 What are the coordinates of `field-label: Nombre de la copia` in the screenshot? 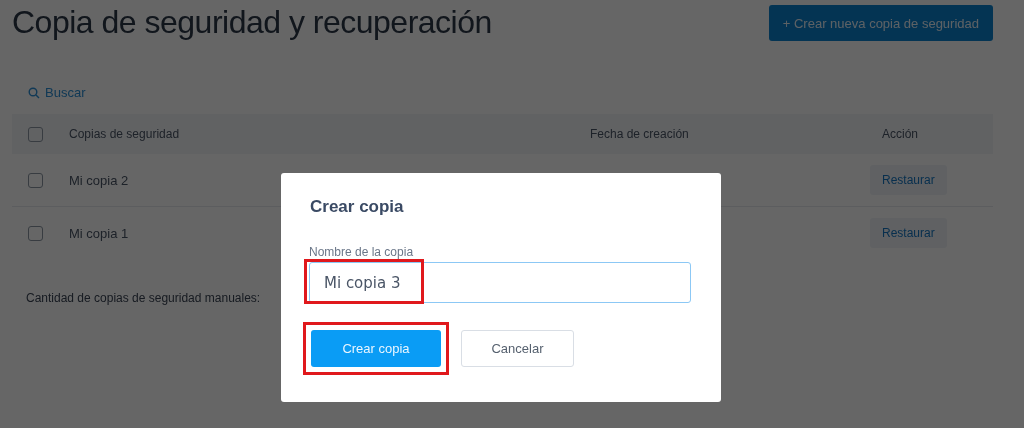 It's located at (362, 252).